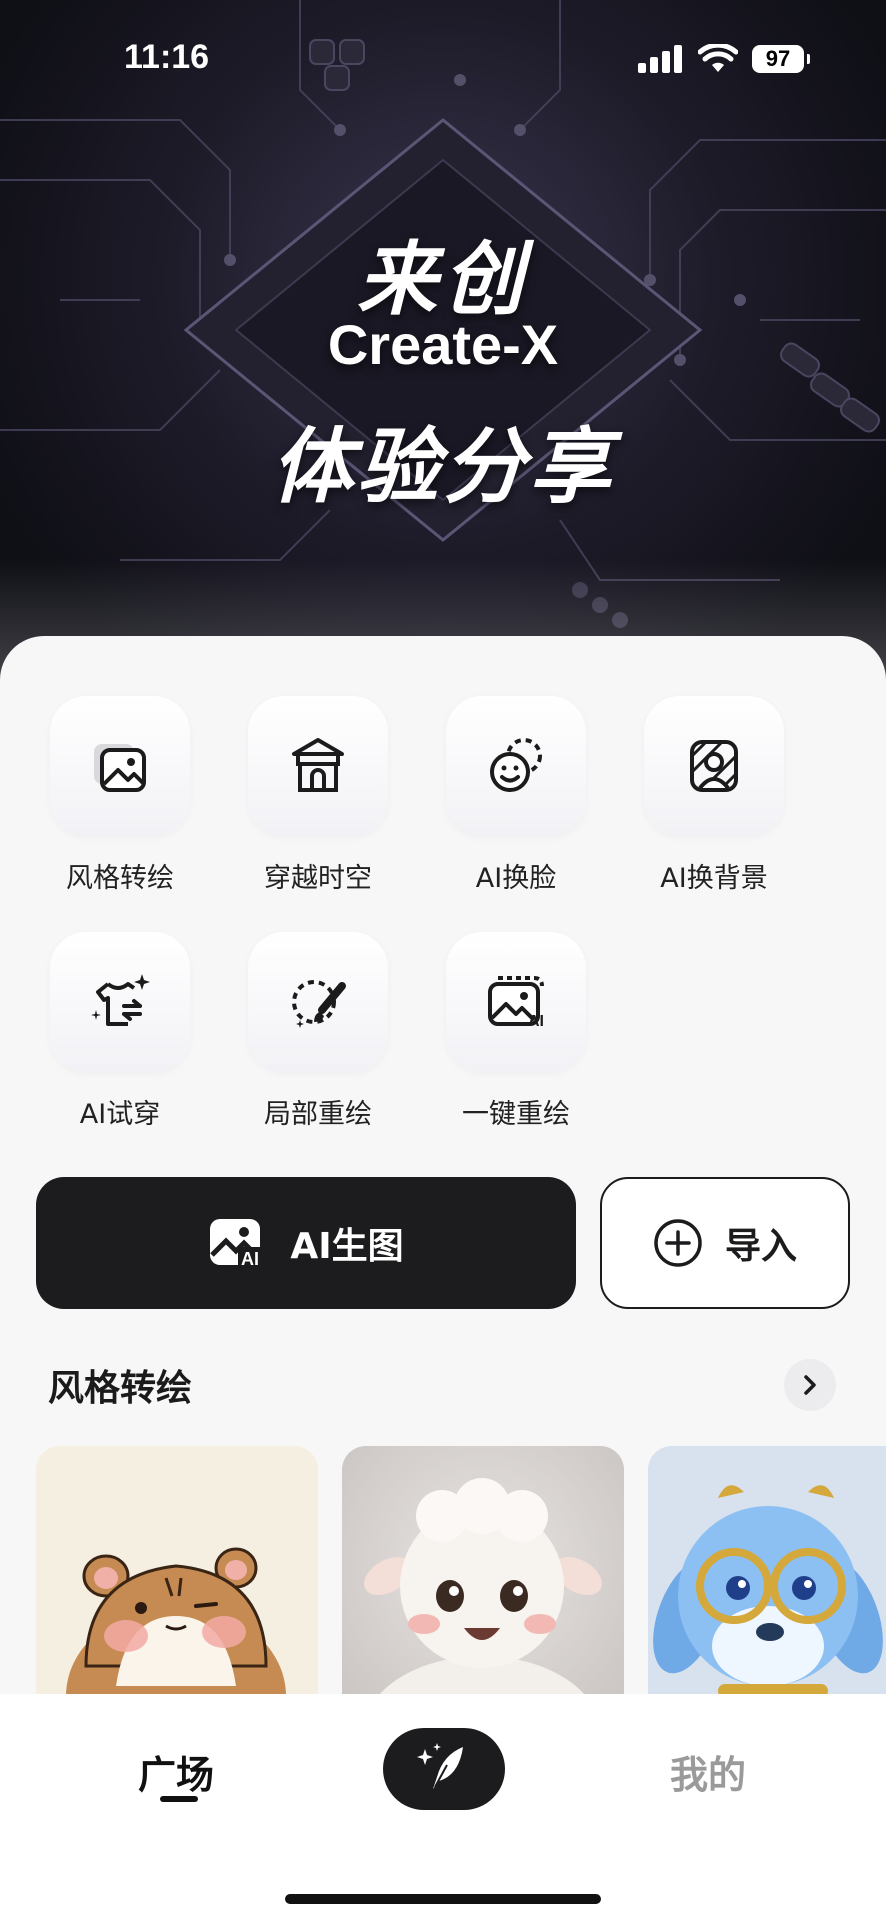 The width and height of the screenshot is (886, 1920). I want to click on feature-style-transfer: 风格转绘, so click(120, 795).